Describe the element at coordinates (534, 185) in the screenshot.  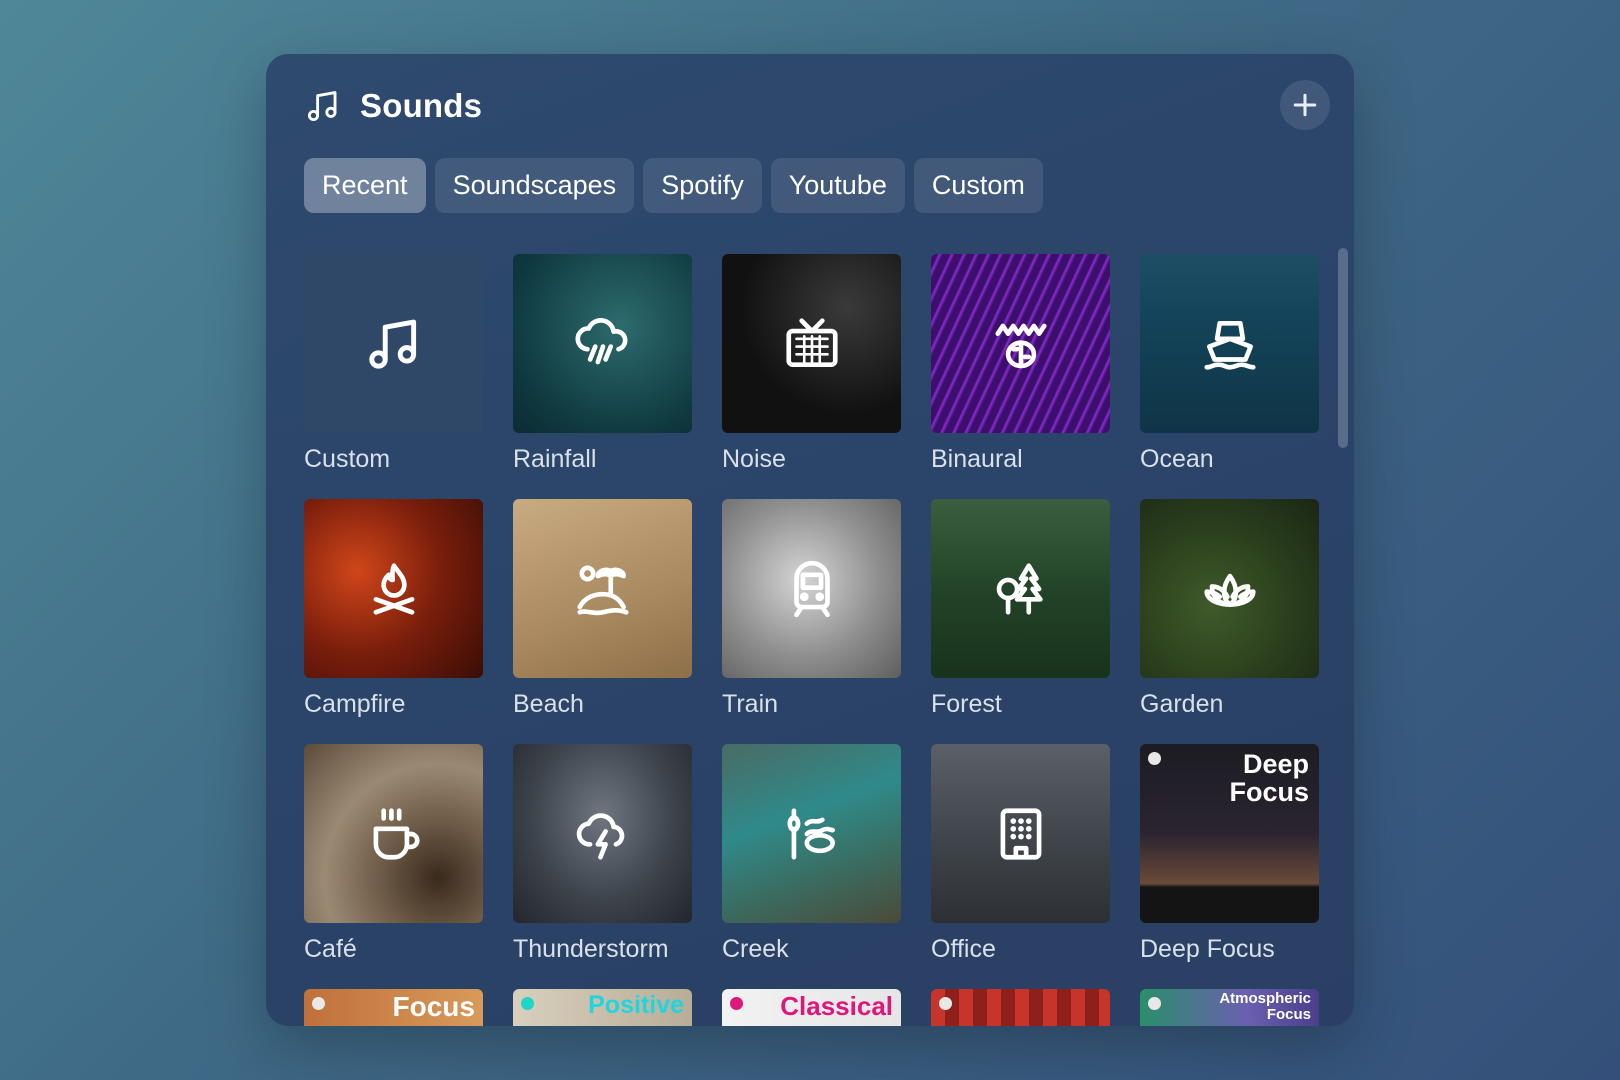
I see `tab-soundscapes: Soundscapes` at that location.